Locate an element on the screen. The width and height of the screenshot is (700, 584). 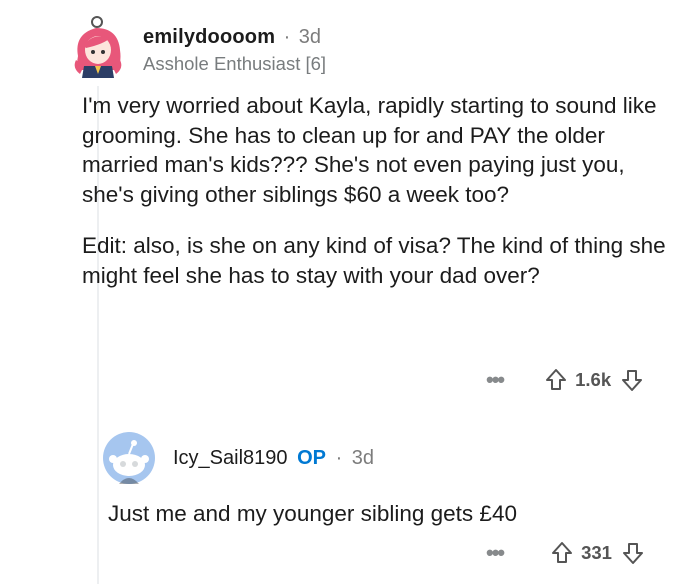
author-avatar is located at coordinates (98, 47).